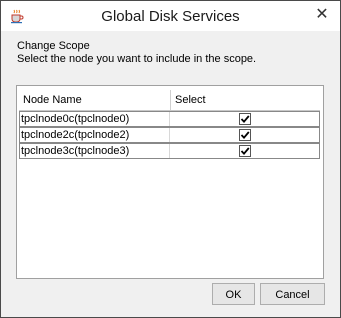  I want to click on node-name-cell: tpclnode0c(tpclnode0), so click(95, 119).